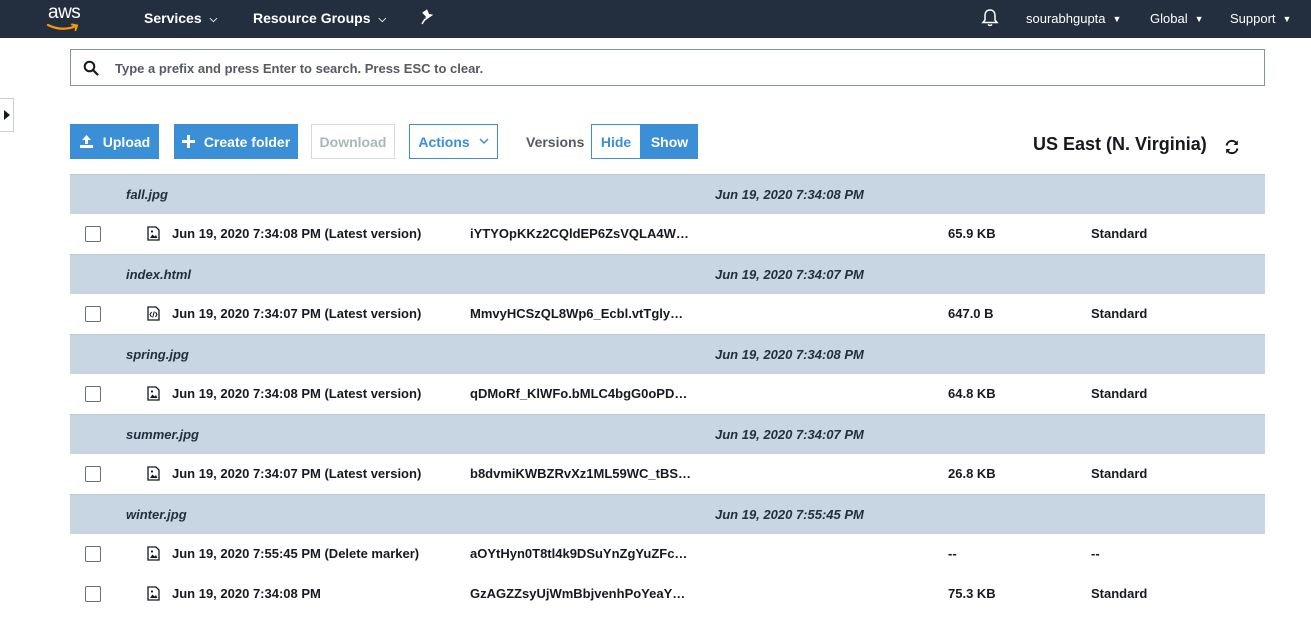 This screenshot has height=618, width=1311. Describe the element at coordinates (444, 141) in the screenshot. I see `actions-dropdown-label: Actions` at that location.